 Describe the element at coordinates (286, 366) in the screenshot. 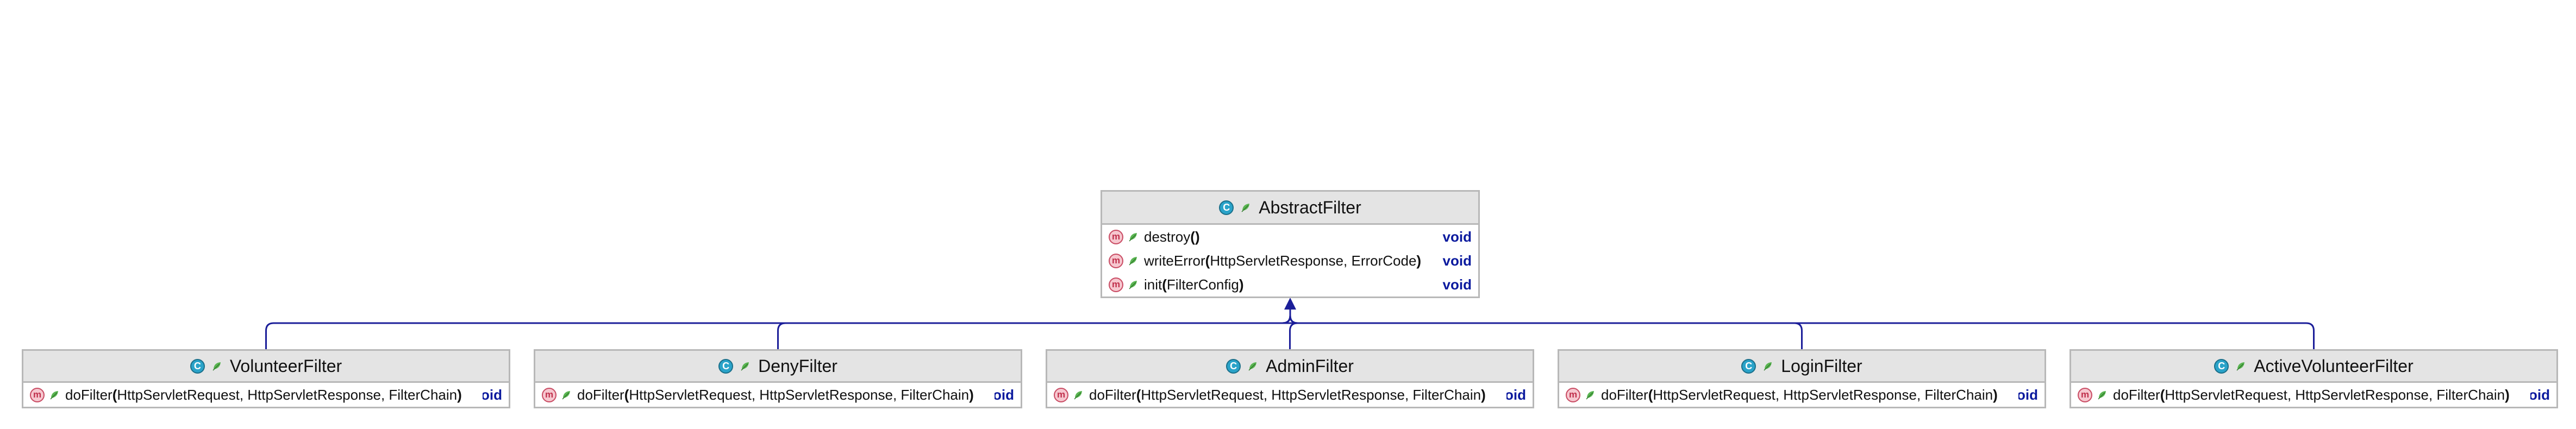

I see `class-name: VolunteerFilter` at that location.